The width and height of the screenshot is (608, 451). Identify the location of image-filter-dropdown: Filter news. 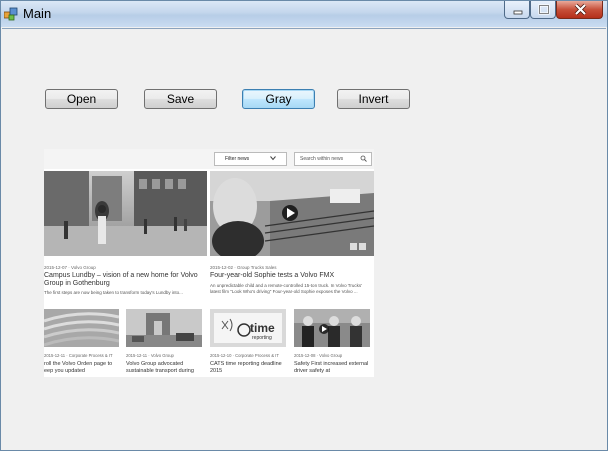
(250, 159).